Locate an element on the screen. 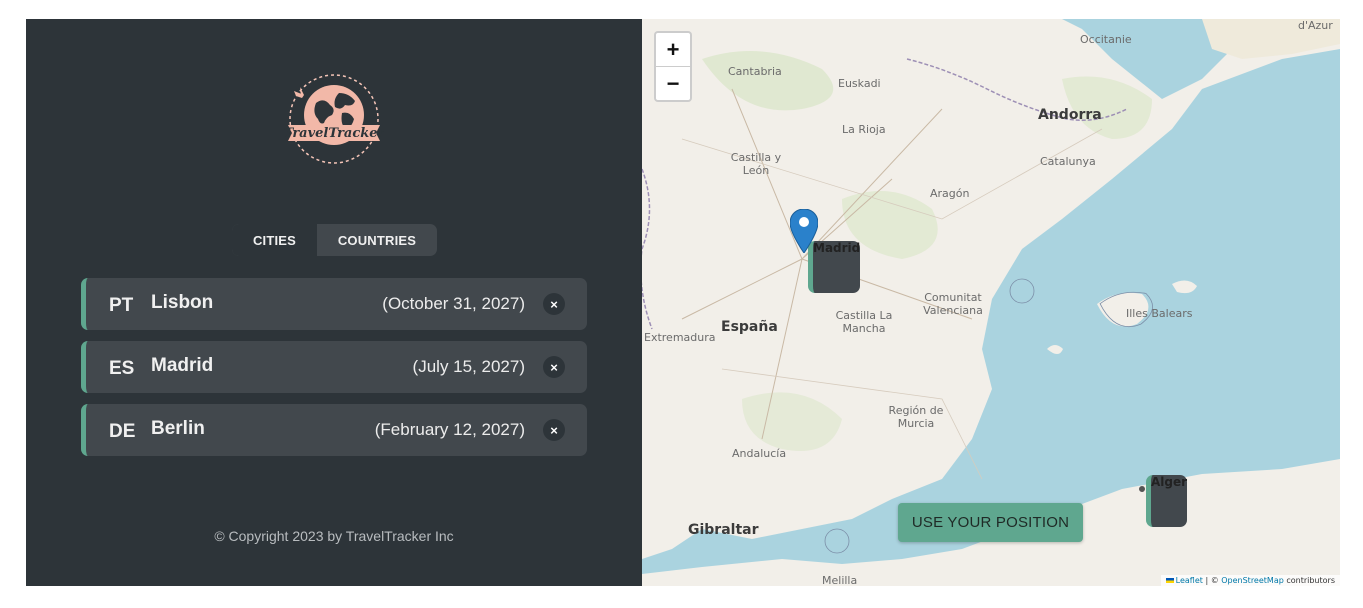 Image resolution: width=1363 pixels, height=608 pixels. map-label-la-rioja: La Rioja is located at coordinates (864, 129).